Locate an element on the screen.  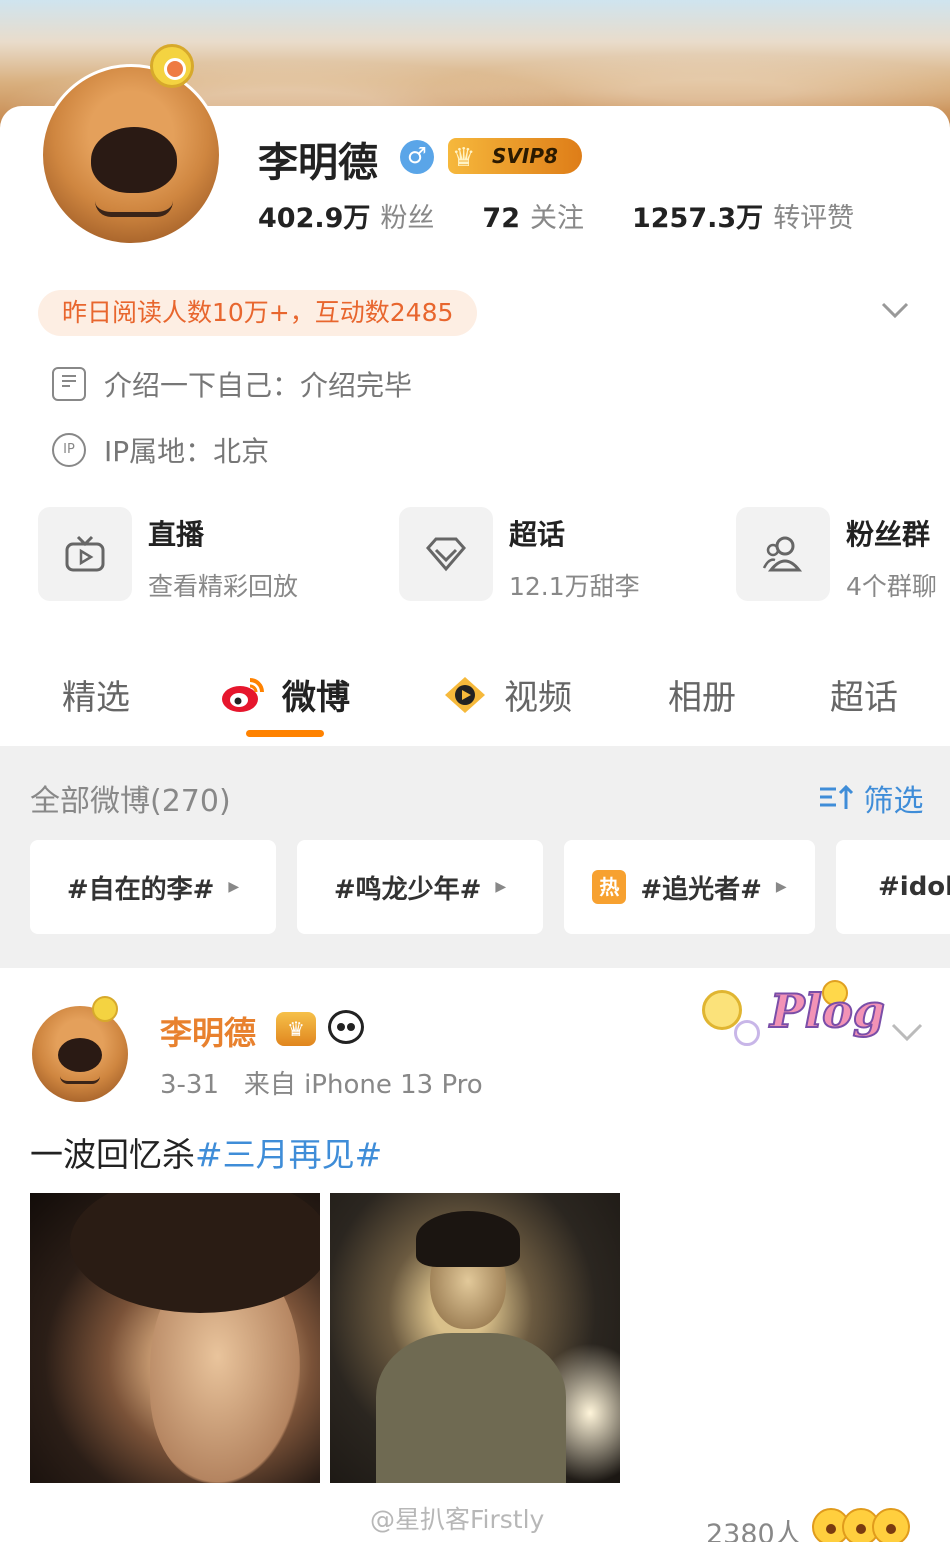
plog-sticker: Plog is located at coordinates (792, 1020).